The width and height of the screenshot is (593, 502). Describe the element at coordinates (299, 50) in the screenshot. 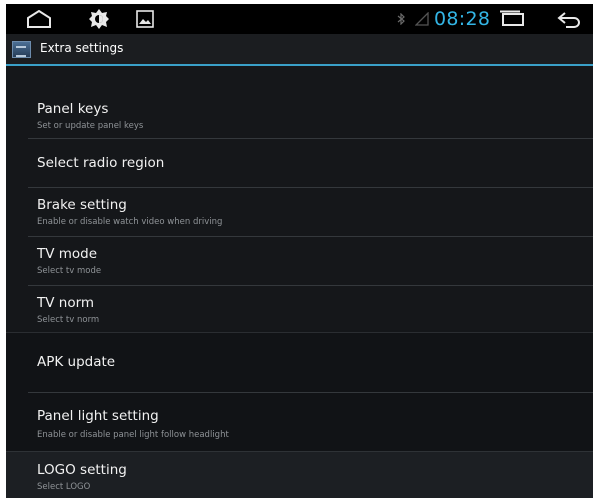

I see `action-bar: Extra settings` at that location.